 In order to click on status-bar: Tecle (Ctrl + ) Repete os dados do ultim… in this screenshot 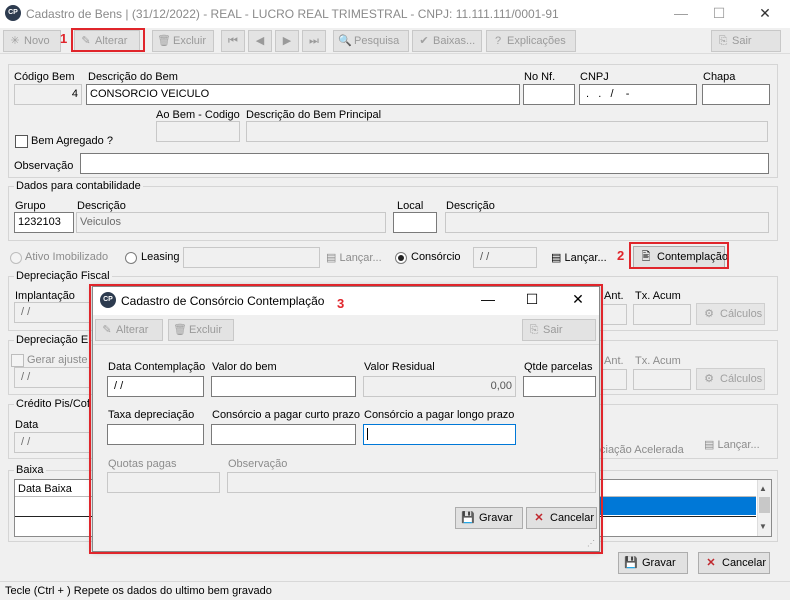, I will do `click(395, 590)`.